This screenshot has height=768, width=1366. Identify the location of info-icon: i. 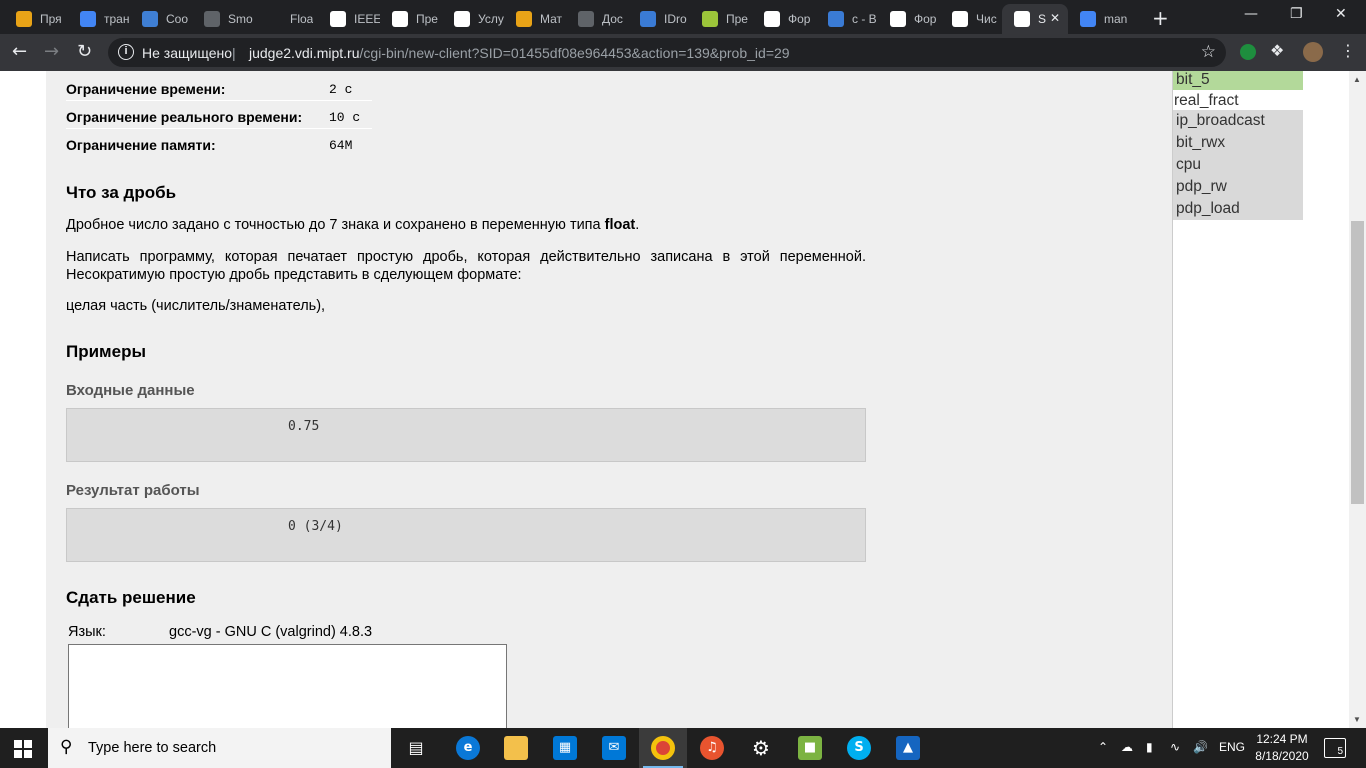
(126, 52).